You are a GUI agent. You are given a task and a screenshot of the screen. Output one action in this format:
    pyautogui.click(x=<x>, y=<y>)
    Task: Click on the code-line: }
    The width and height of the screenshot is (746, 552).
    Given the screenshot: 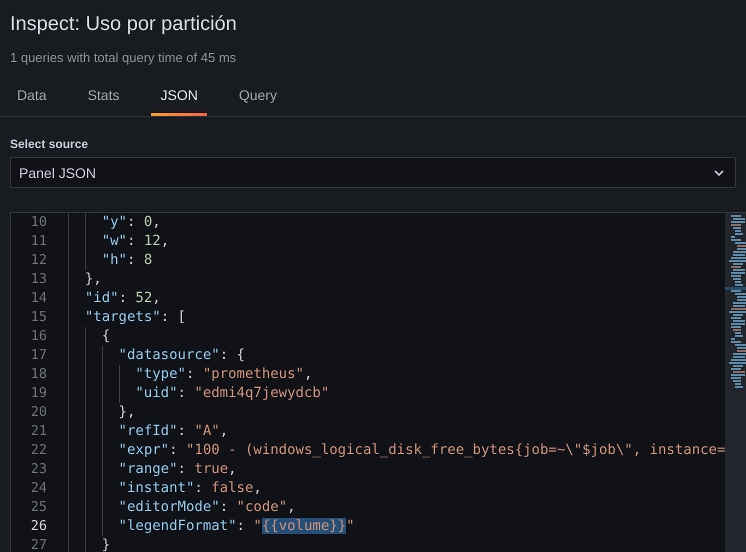 What is the action you would take?
    pyautogui.click(x=106, y=544)
    